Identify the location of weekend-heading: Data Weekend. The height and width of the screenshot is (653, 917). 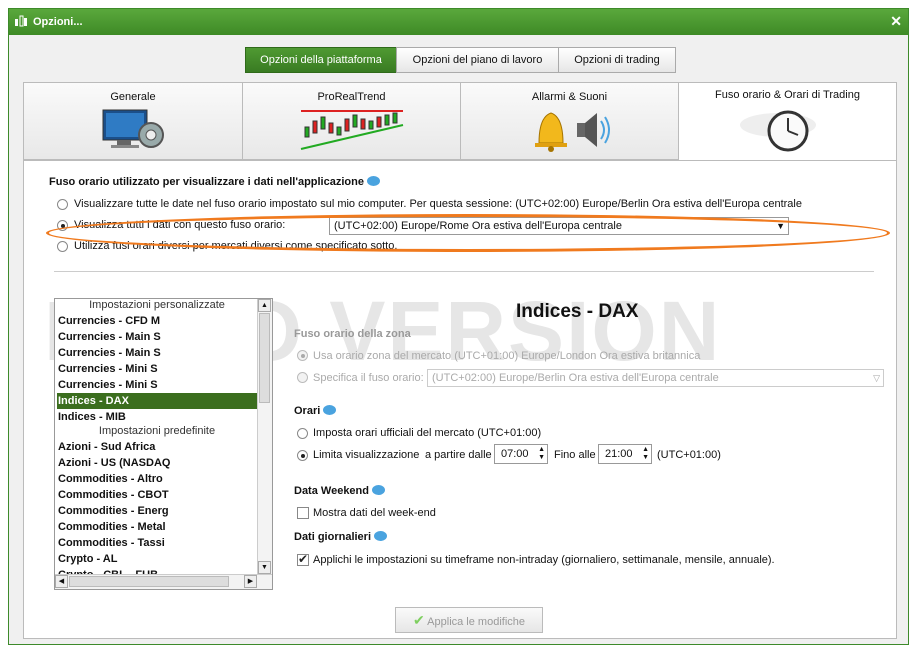
(339, 491).